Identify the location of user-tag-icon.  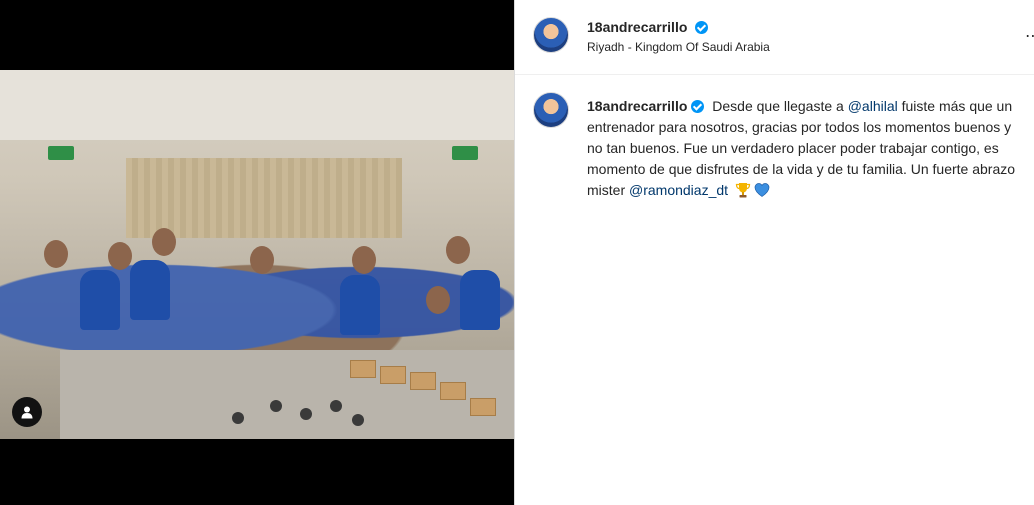
(27, 412).